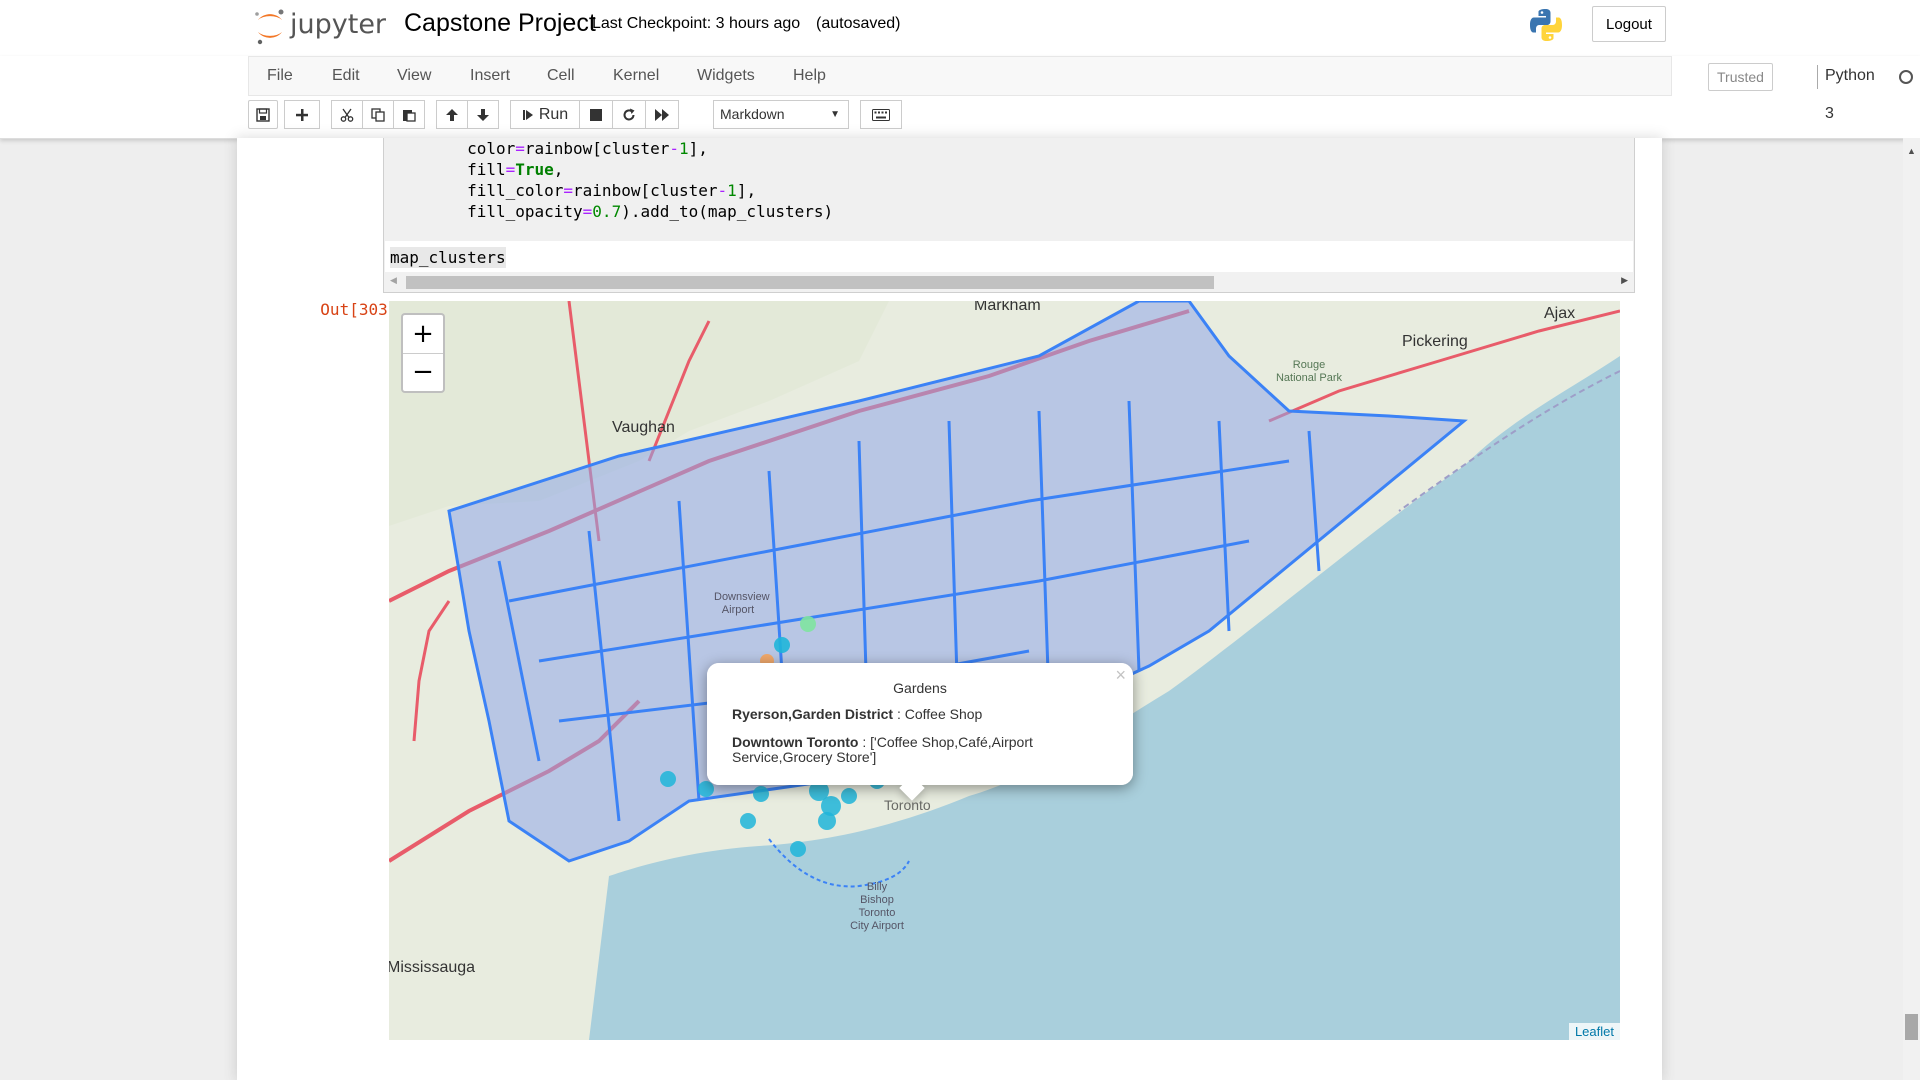 The height and width of the screenshot is (1080, 1920). I want to click on arrow-down-icon, so click(483, 114).